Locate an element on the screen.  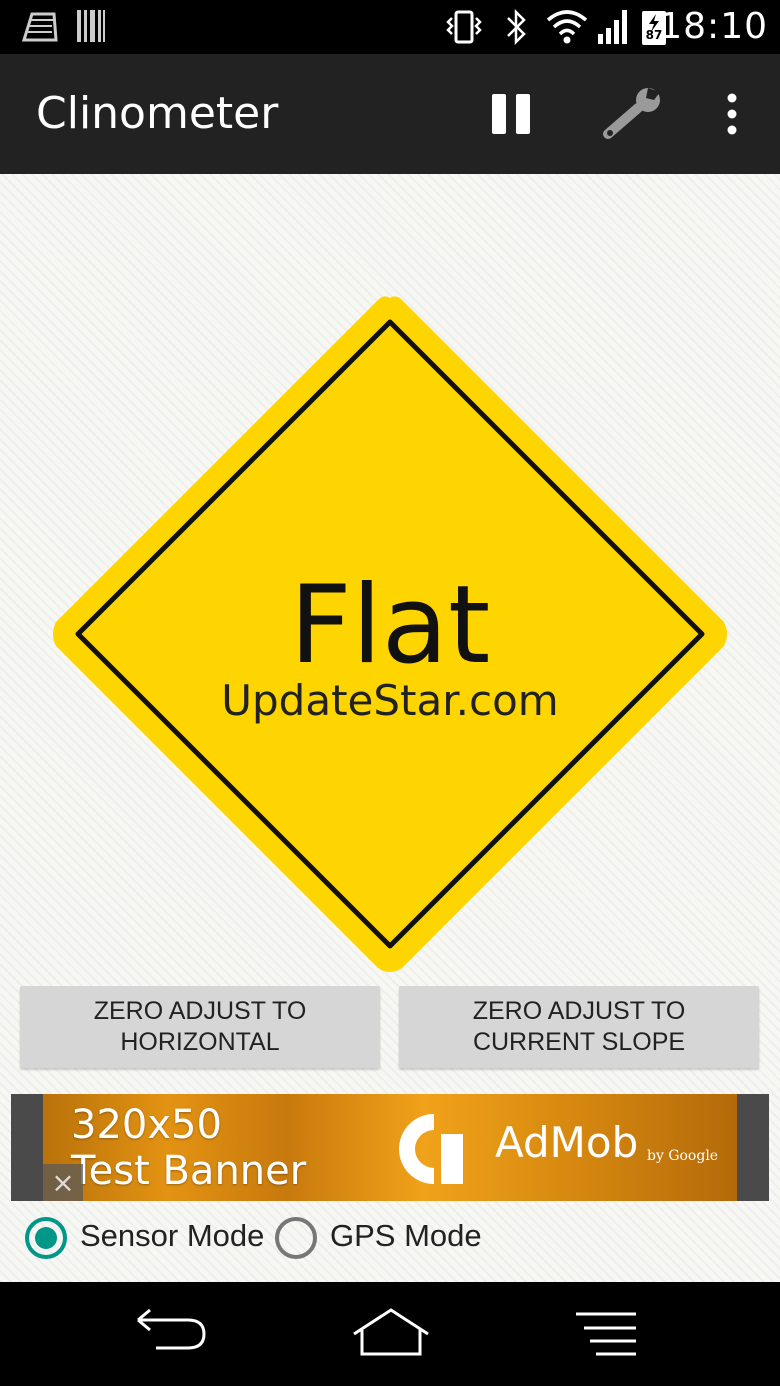
wrench-icon is located at coordinates (631, 113).